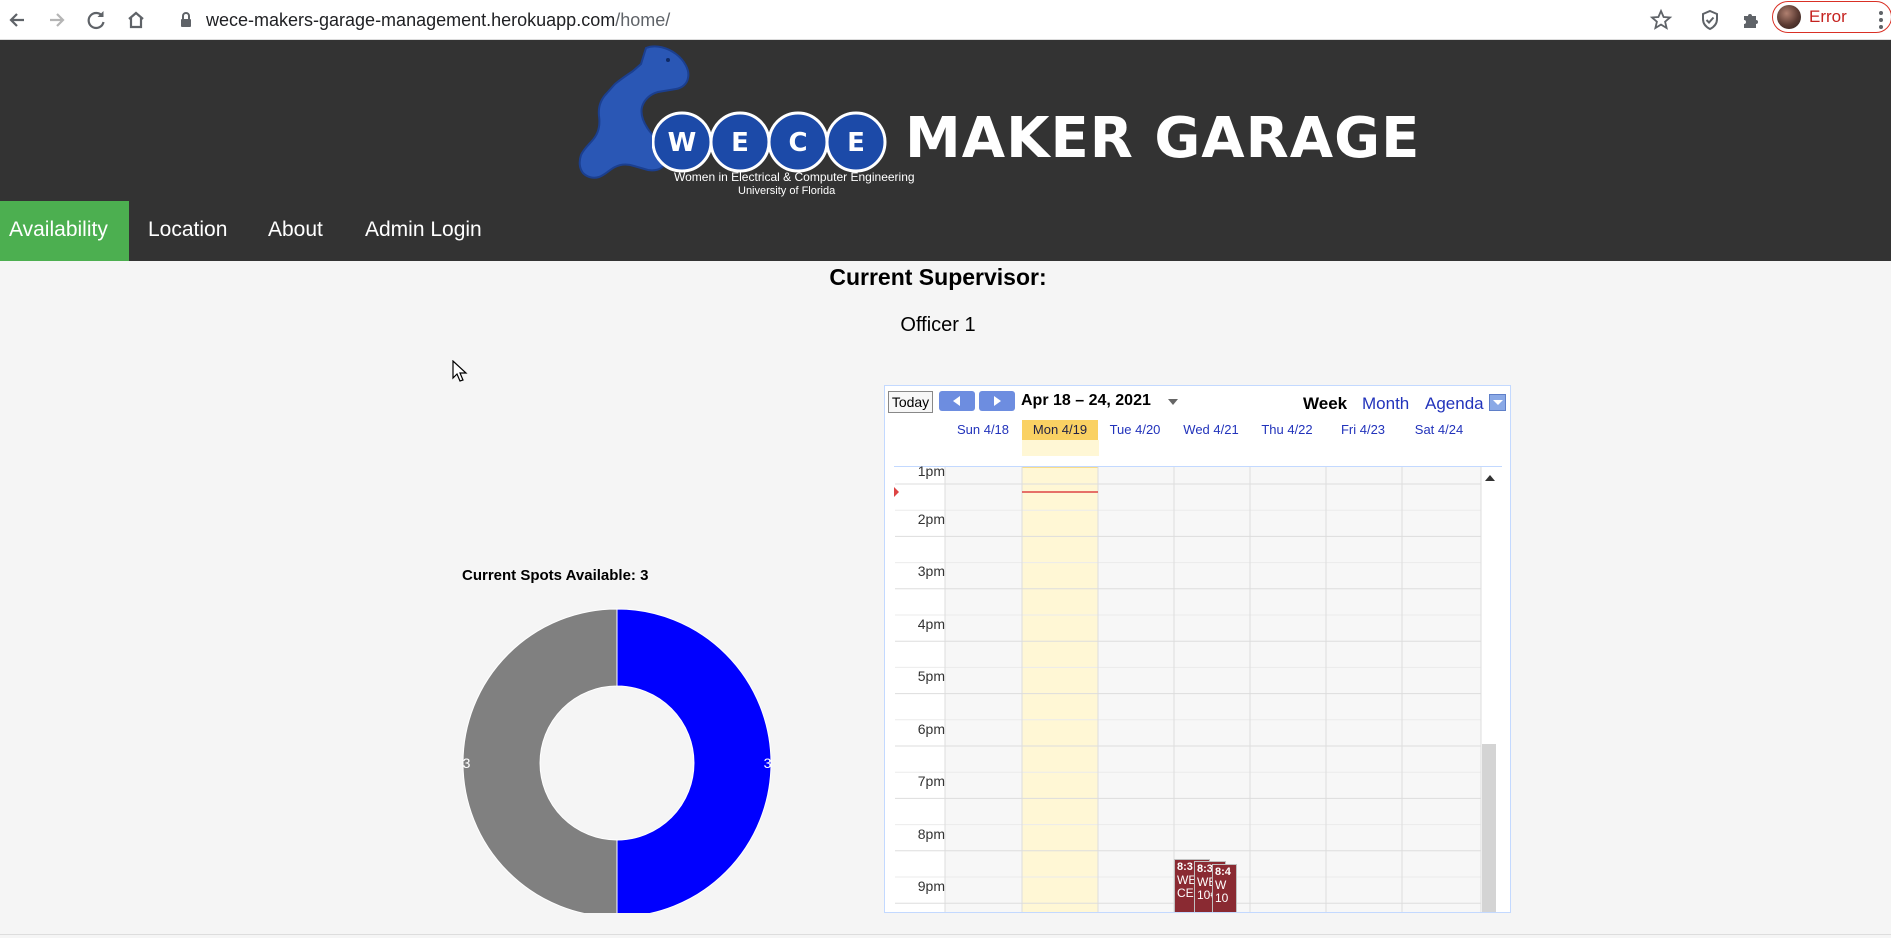 This screenshot has height=938, width=1891. What do you see at coordinates (555, 575) in the screenshot?
I see `chart-title: Current Spots Available: 3` at bounding box center [555, 575].